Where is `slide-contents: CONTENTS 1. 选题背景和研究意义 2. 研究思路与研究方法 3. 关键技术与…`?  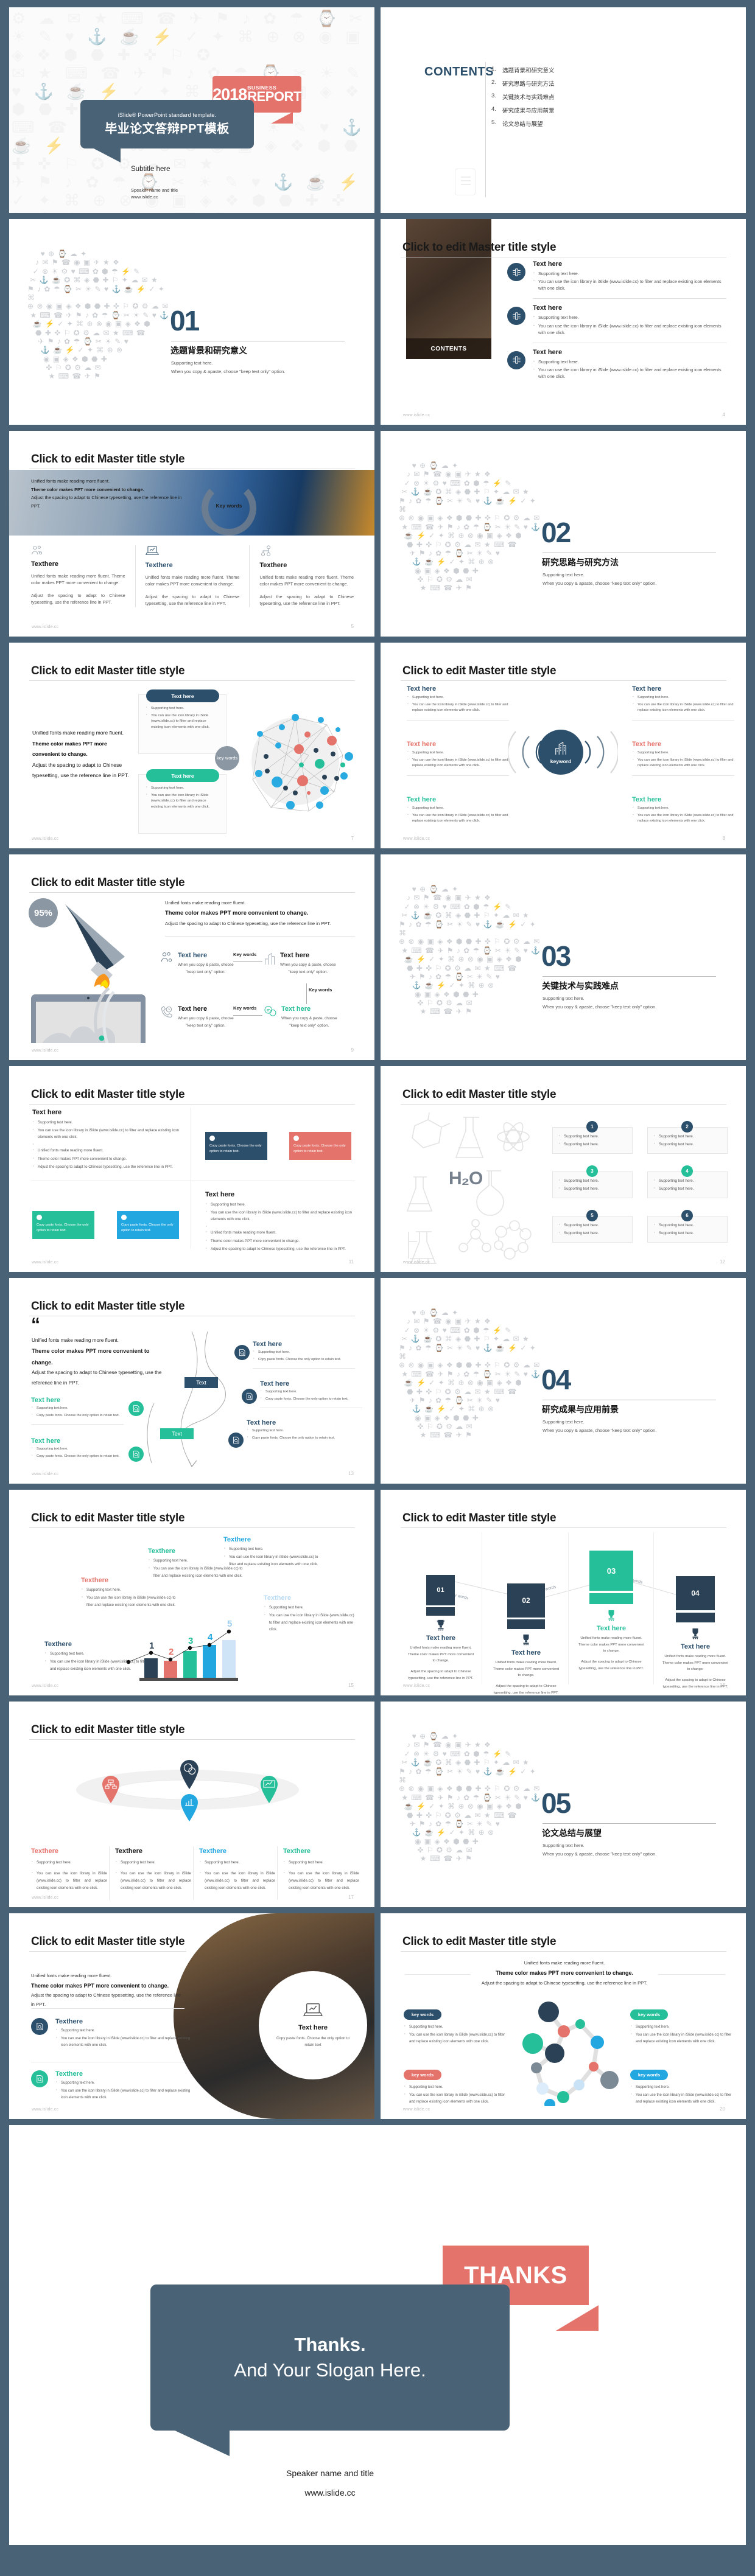 slide-contents: CONTENTS 1. 选题背景和研究意义 2. 研究思路与研究方法 3. 关键技术与… is located at coordinates (563, 110).